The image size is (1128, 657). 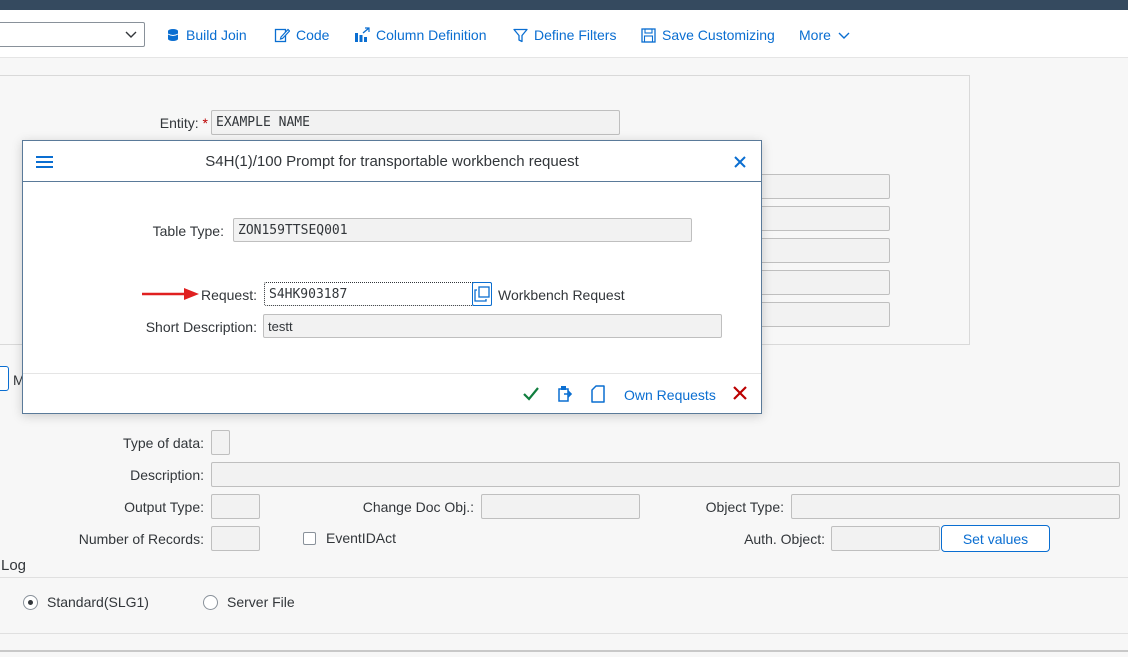 I want to click on document-icon, so click(x=598, y=394).